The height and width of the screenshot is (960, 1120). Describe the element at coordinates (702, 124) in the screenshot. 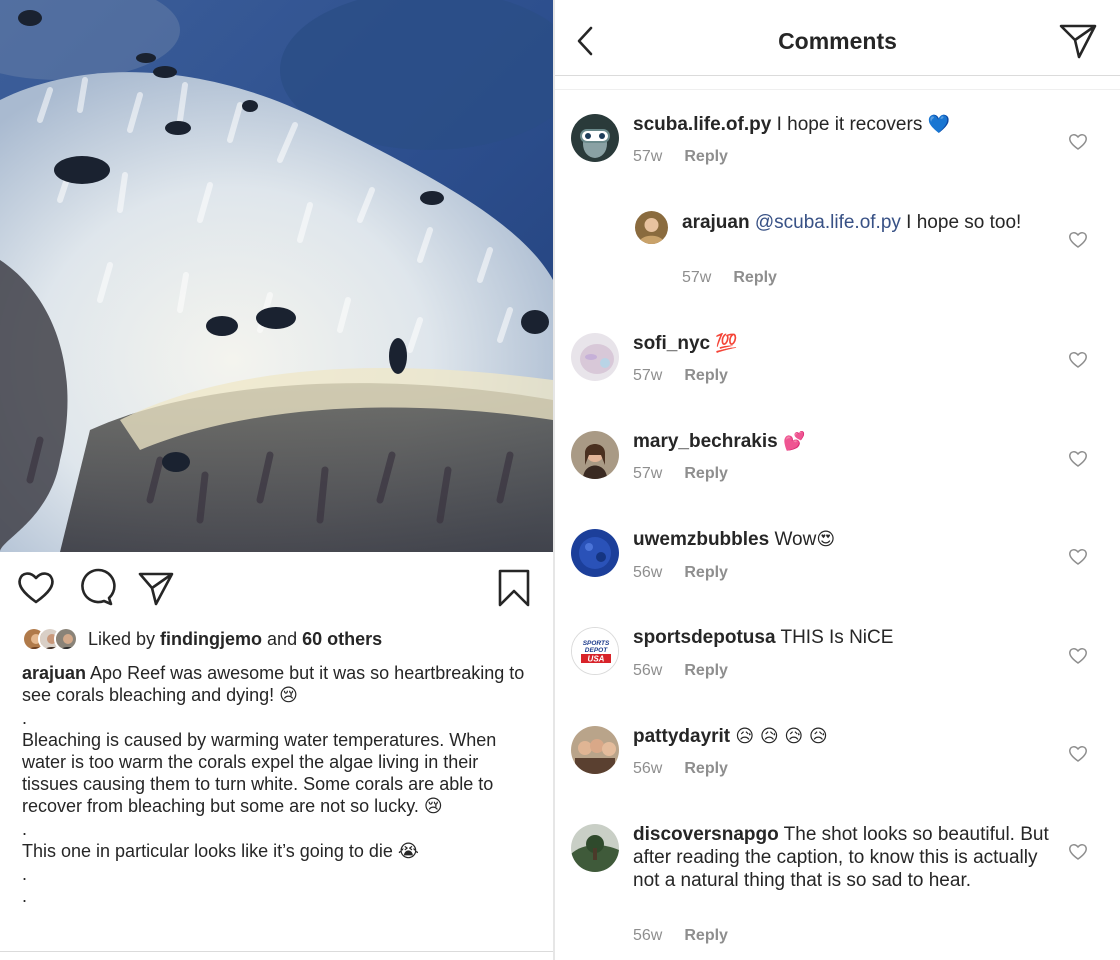

I see `comment-username: scuba.life.of.py` at that location.